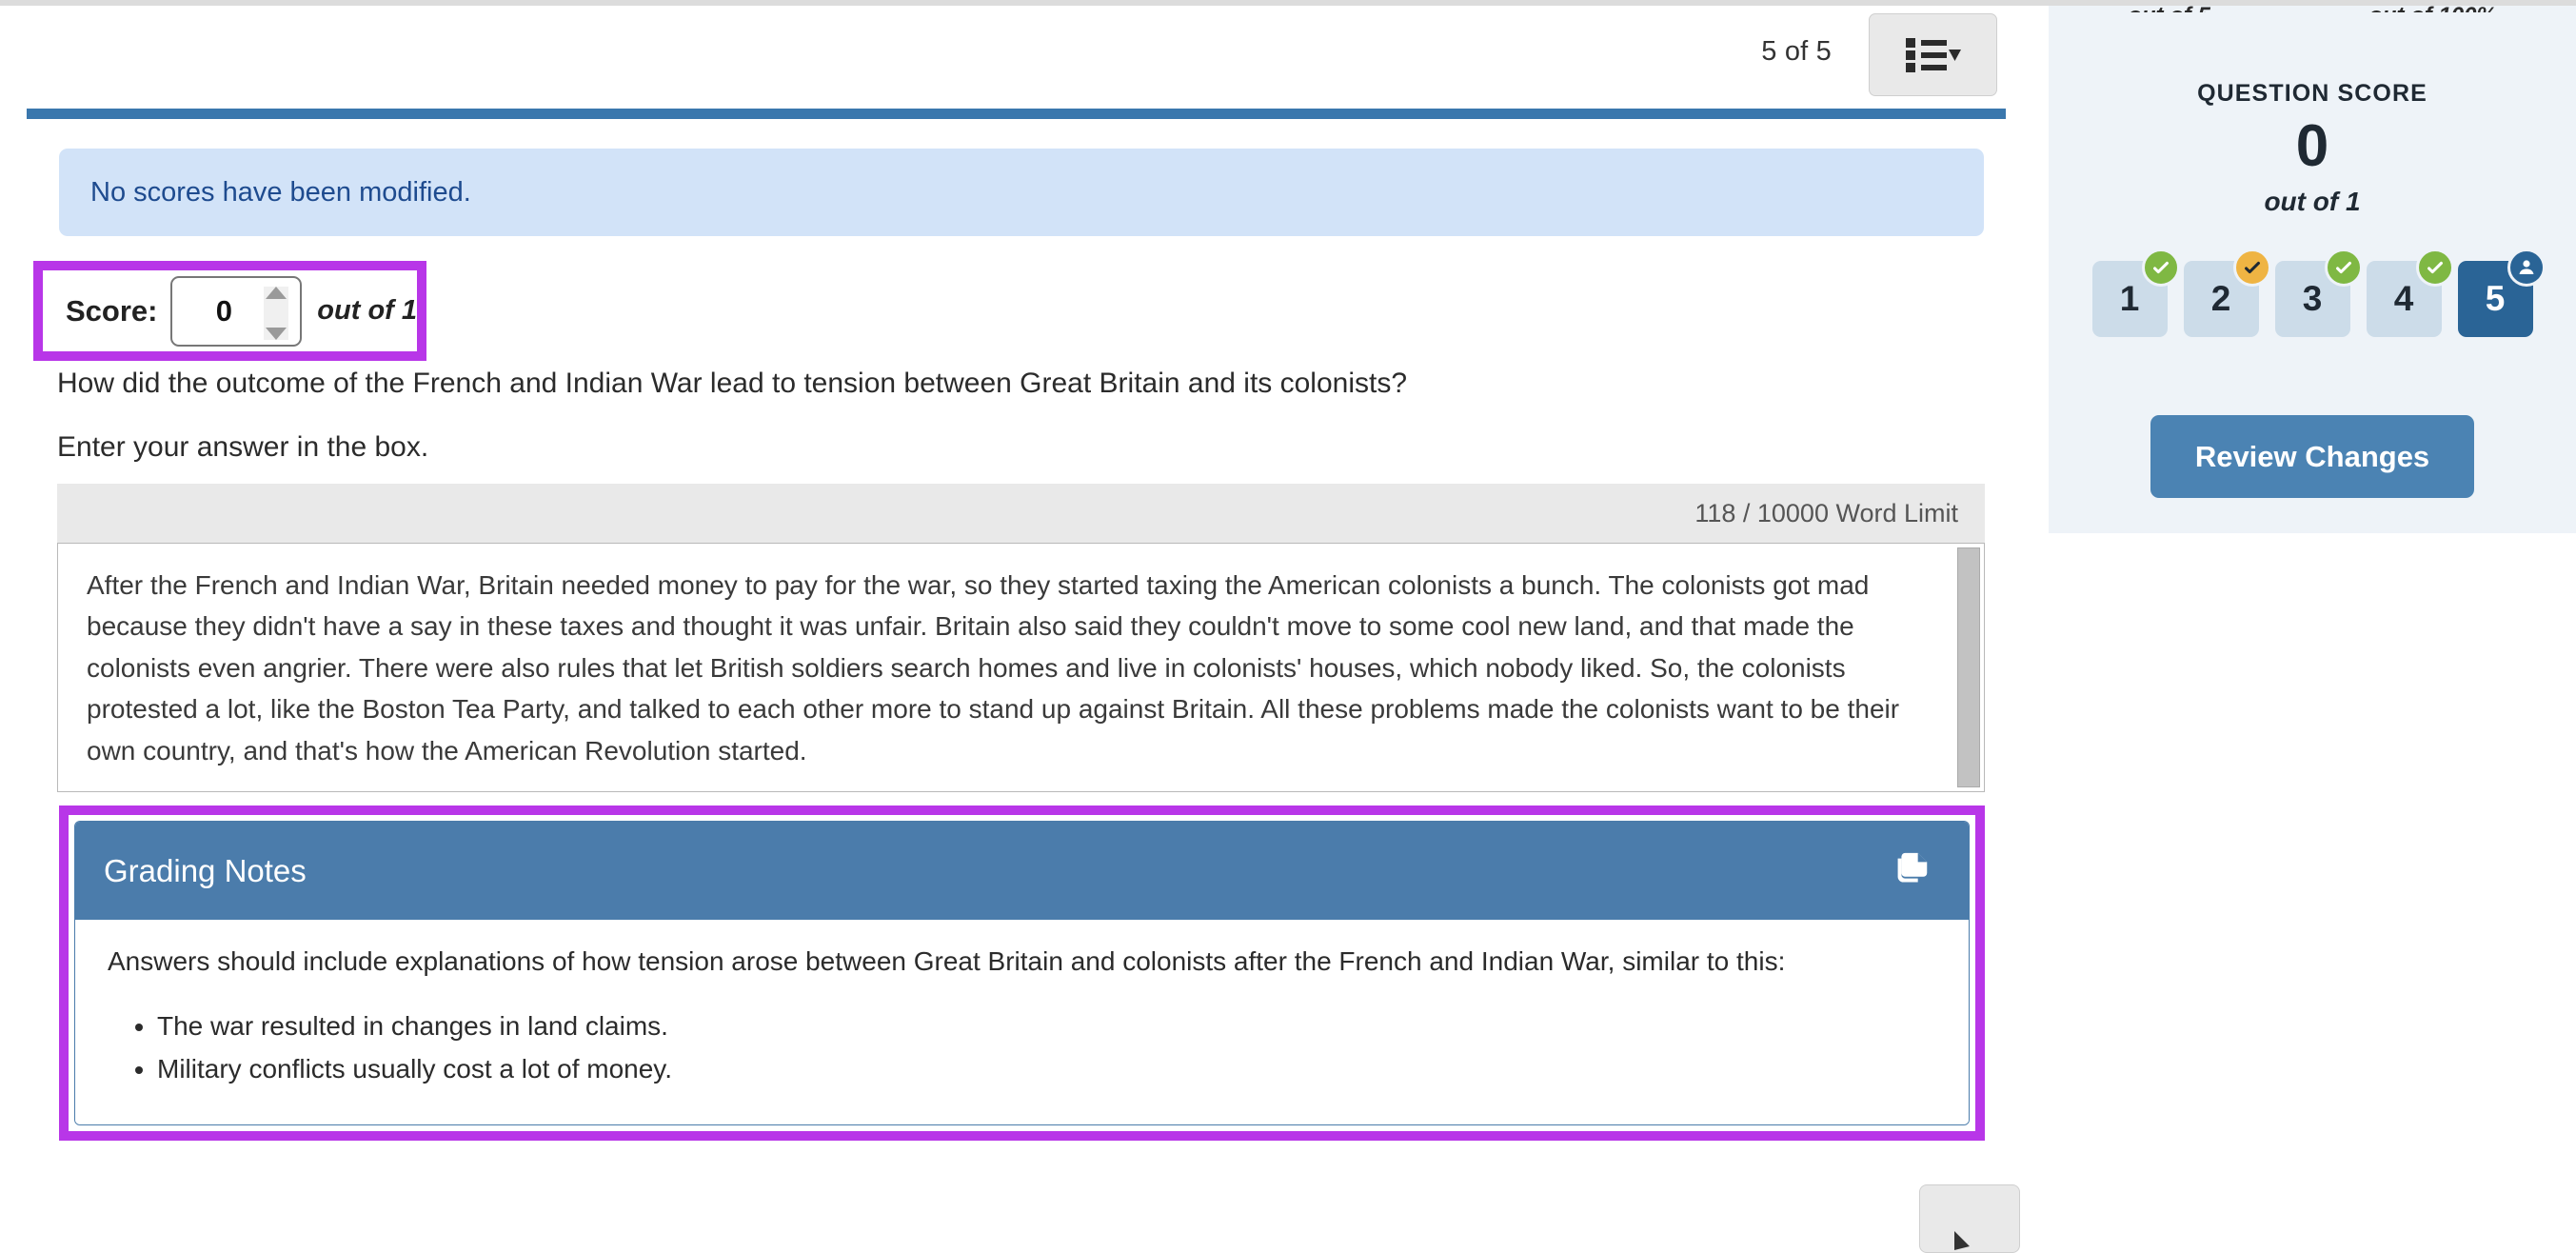 The width and height of the screenshot is (2576, 1253). I want to click on score-highlight-box: Score: 0 out of 1, so click(229, 311).